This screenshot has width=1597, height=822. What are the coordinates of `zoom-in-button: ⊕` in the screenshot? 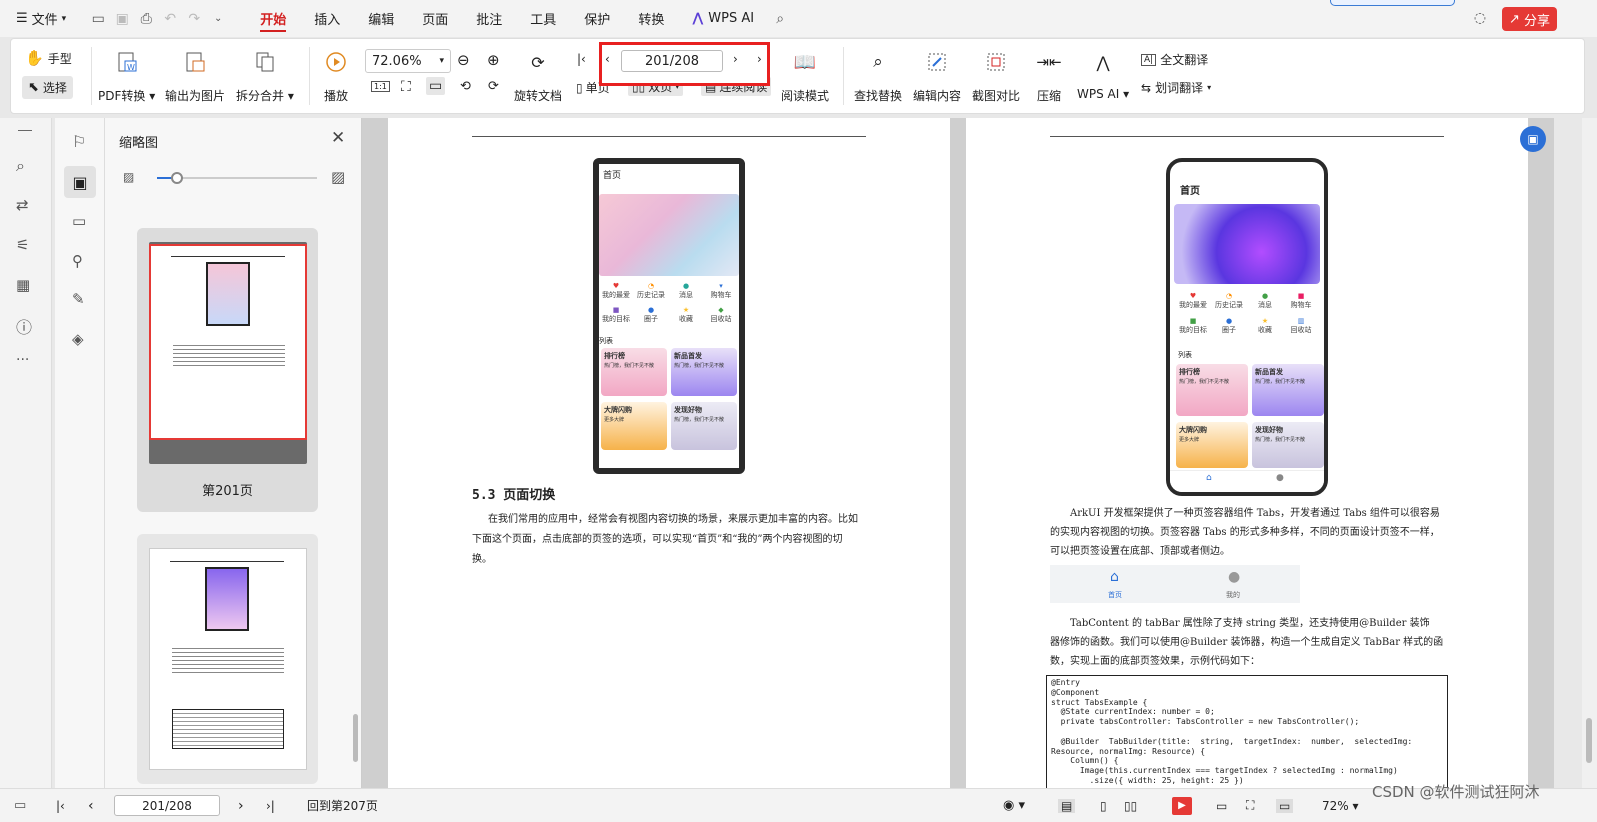 It's located at (493, 60).